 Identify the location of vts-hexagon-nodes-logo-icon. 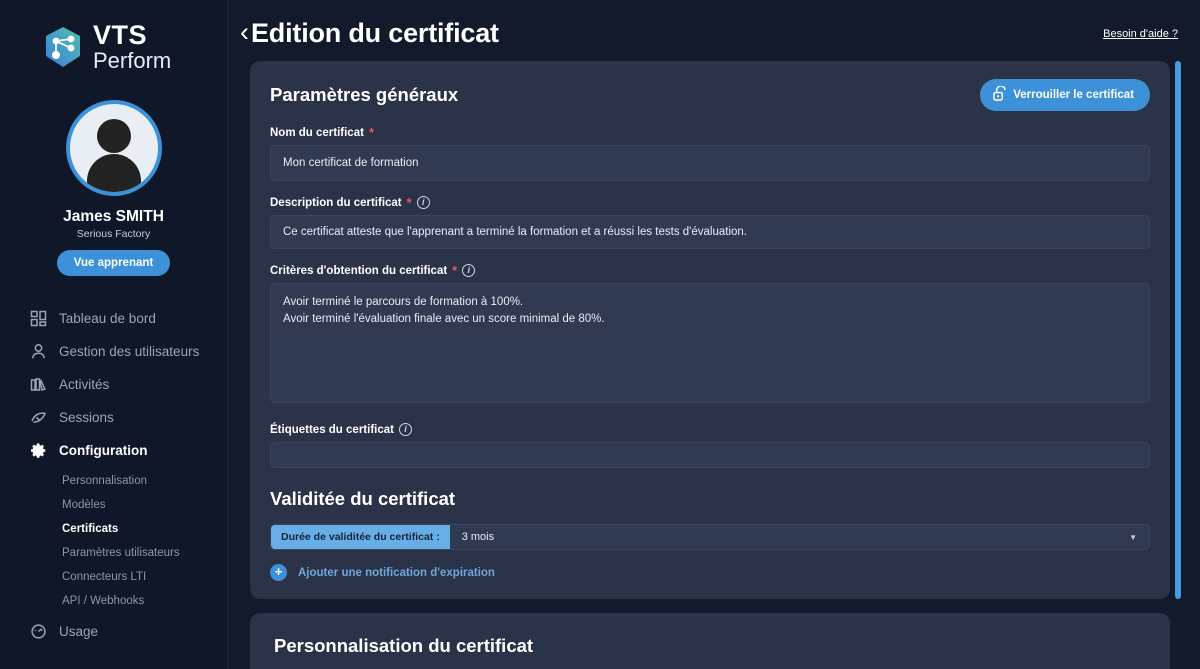
(63, 47).